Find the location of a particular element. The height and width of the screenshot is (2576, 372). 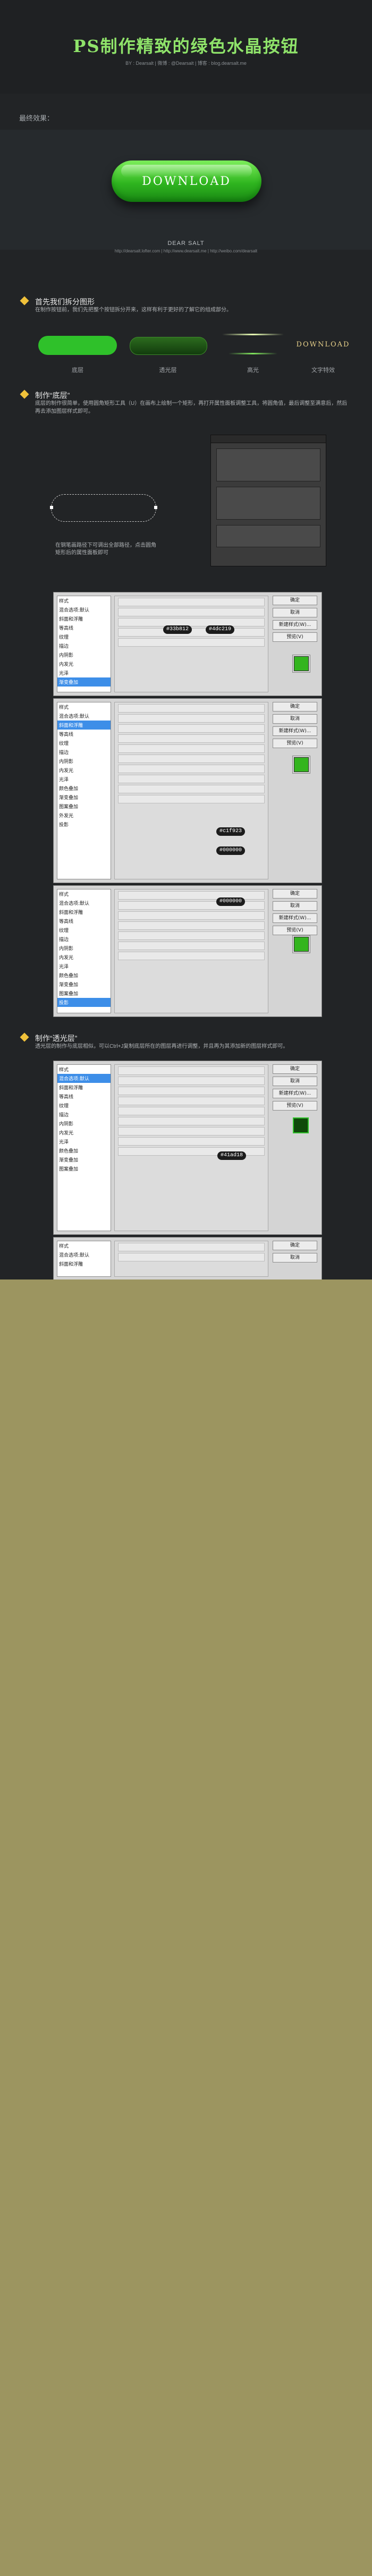

layer-style-dialog-5: 样式 混合选项:默认 斜面和浮雕 确定 取消 is located at coordinates (188, 1258).